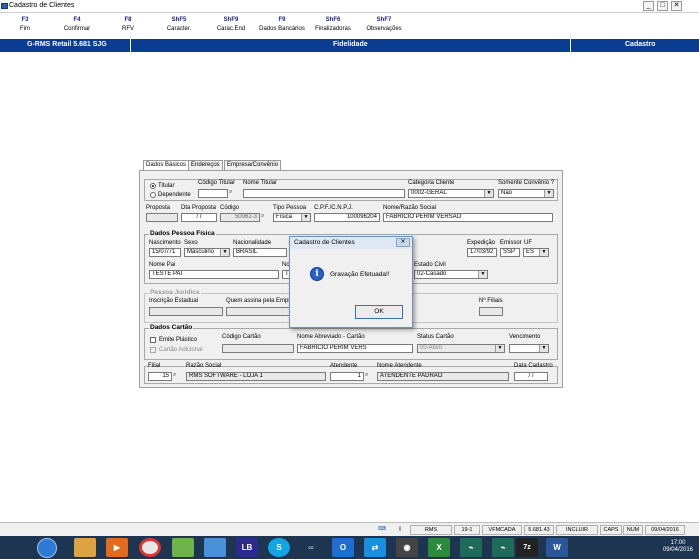 This screenshot has width=699, height=559. What do you see at coordinates (344, 366) in the screenshot?
I see `atendente-label: Atendente` at bounding box center [344, 366].